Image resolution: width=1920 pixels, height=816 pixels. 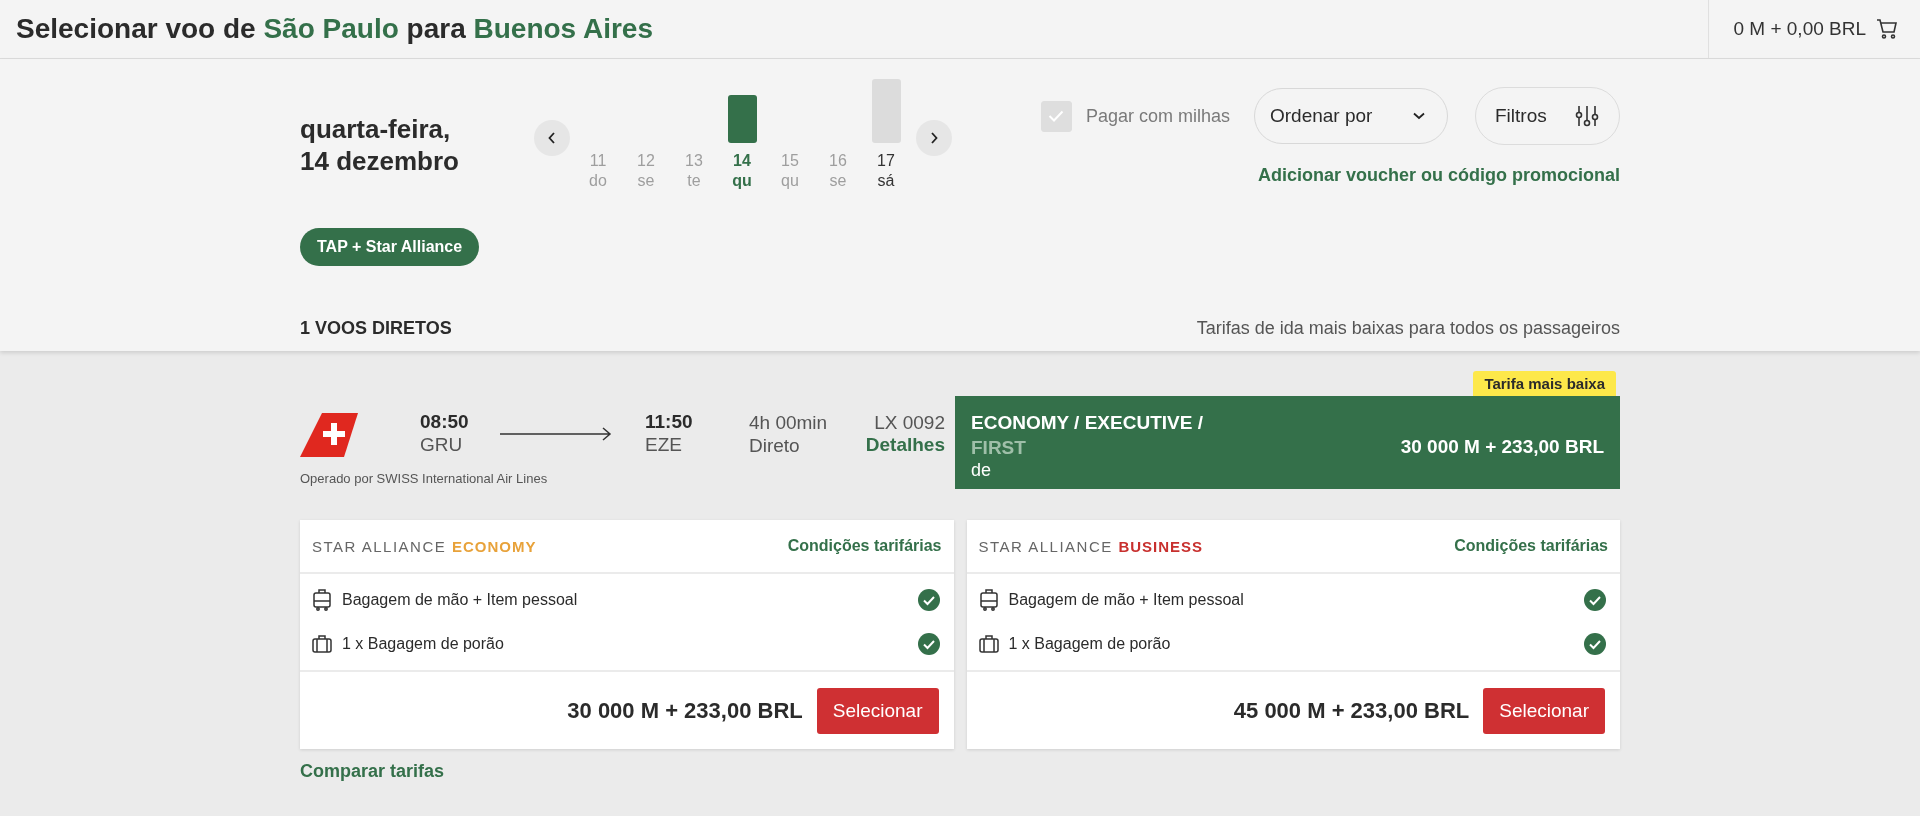 What do you see at coordinates (694, 181) in the screenshot?
I see `date-weekday: te` at bounding box center [694, 181].